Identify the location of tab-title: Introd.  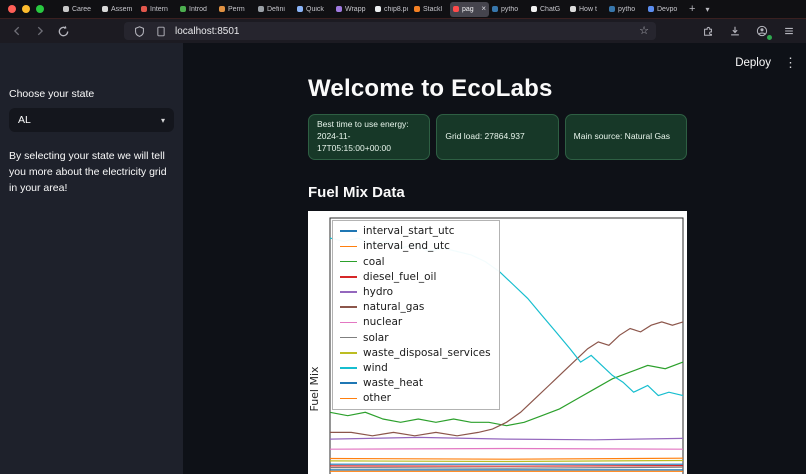
(198, 9).